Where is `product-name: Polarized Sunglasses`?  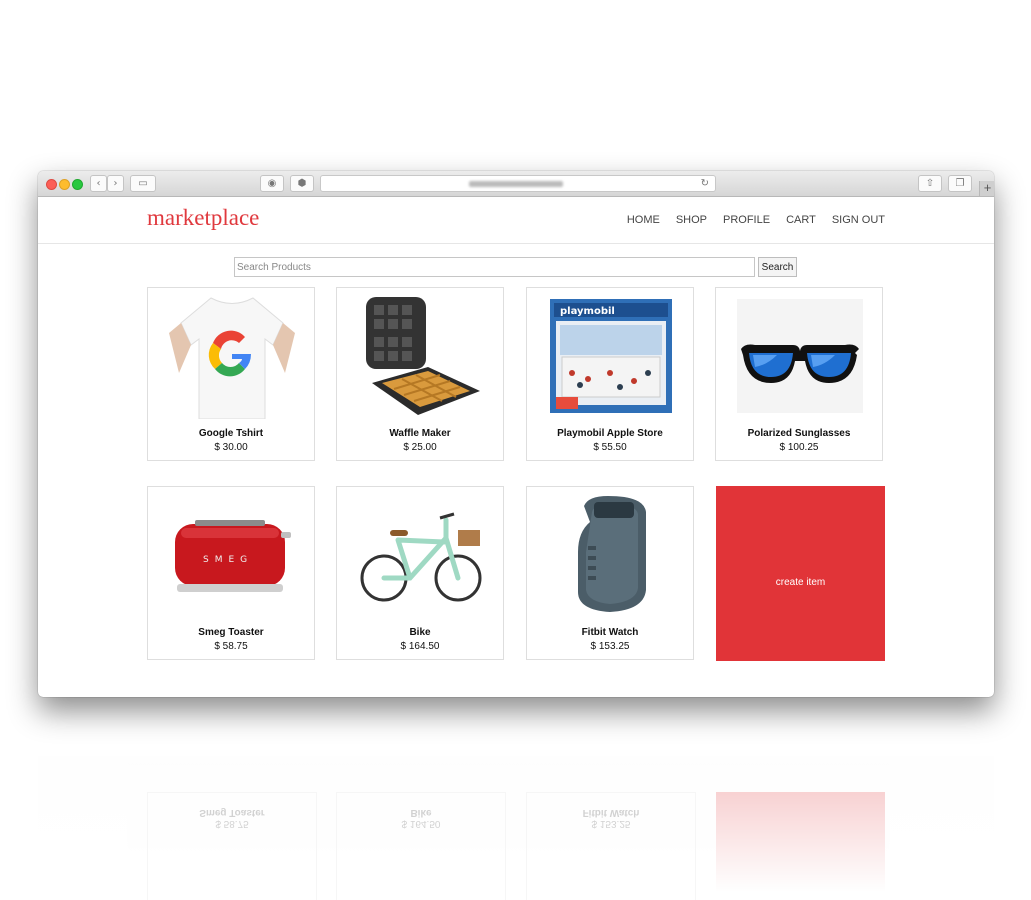 product-name: Polarized Sunglasses is located at coordinates (799, 433).